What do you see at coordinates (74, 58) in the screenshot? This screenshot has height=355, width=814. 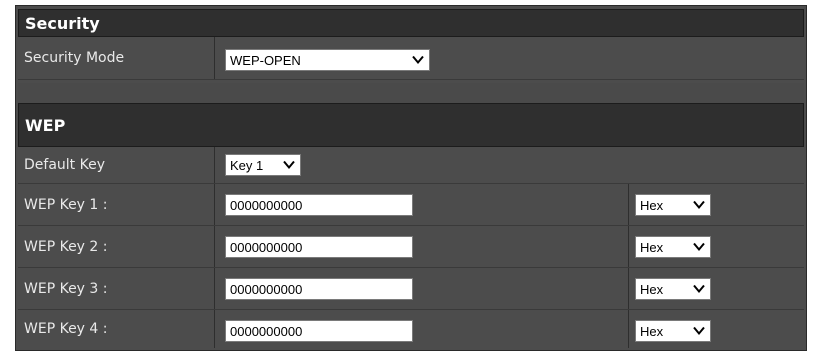 I see `security-mode-label: Security Mode` at bounding box center [74, 58].